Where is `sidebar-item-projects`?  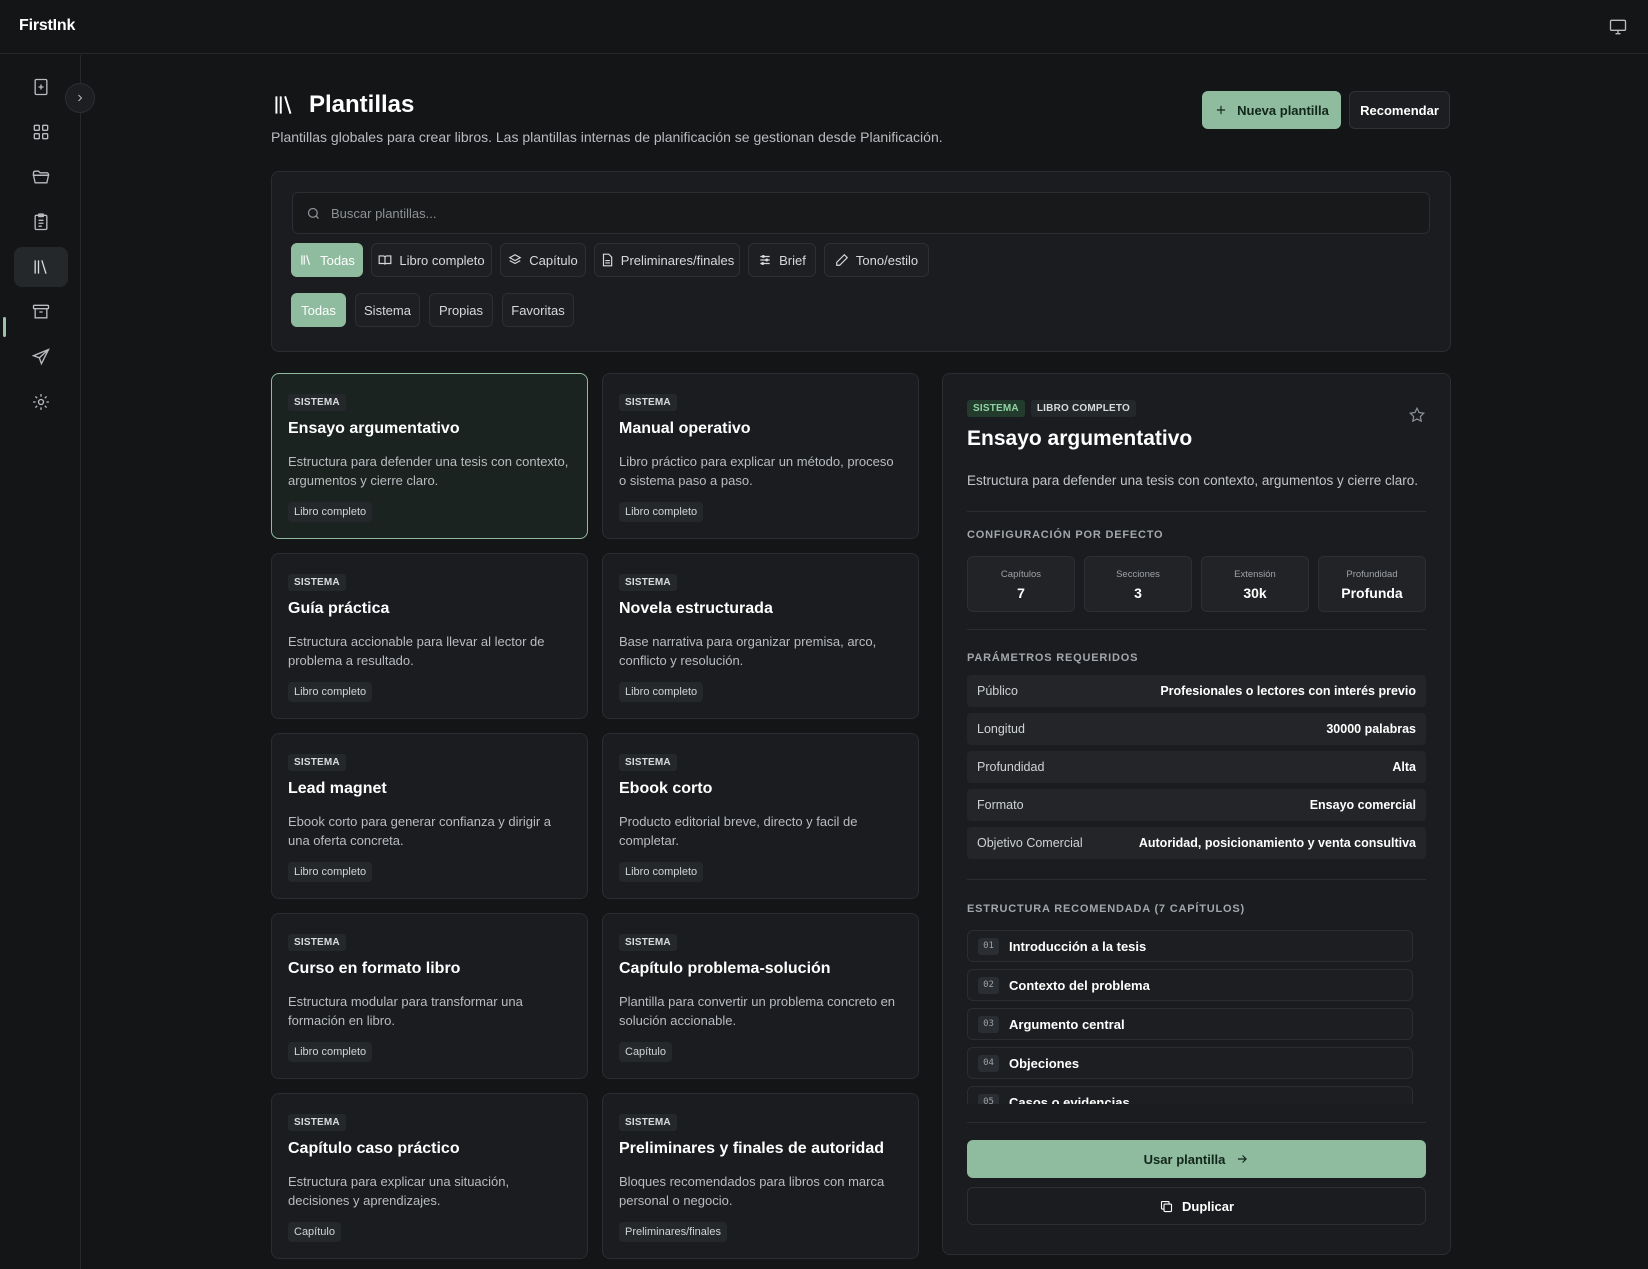 sidebar-item-projects is located at coordinates (41, 177).